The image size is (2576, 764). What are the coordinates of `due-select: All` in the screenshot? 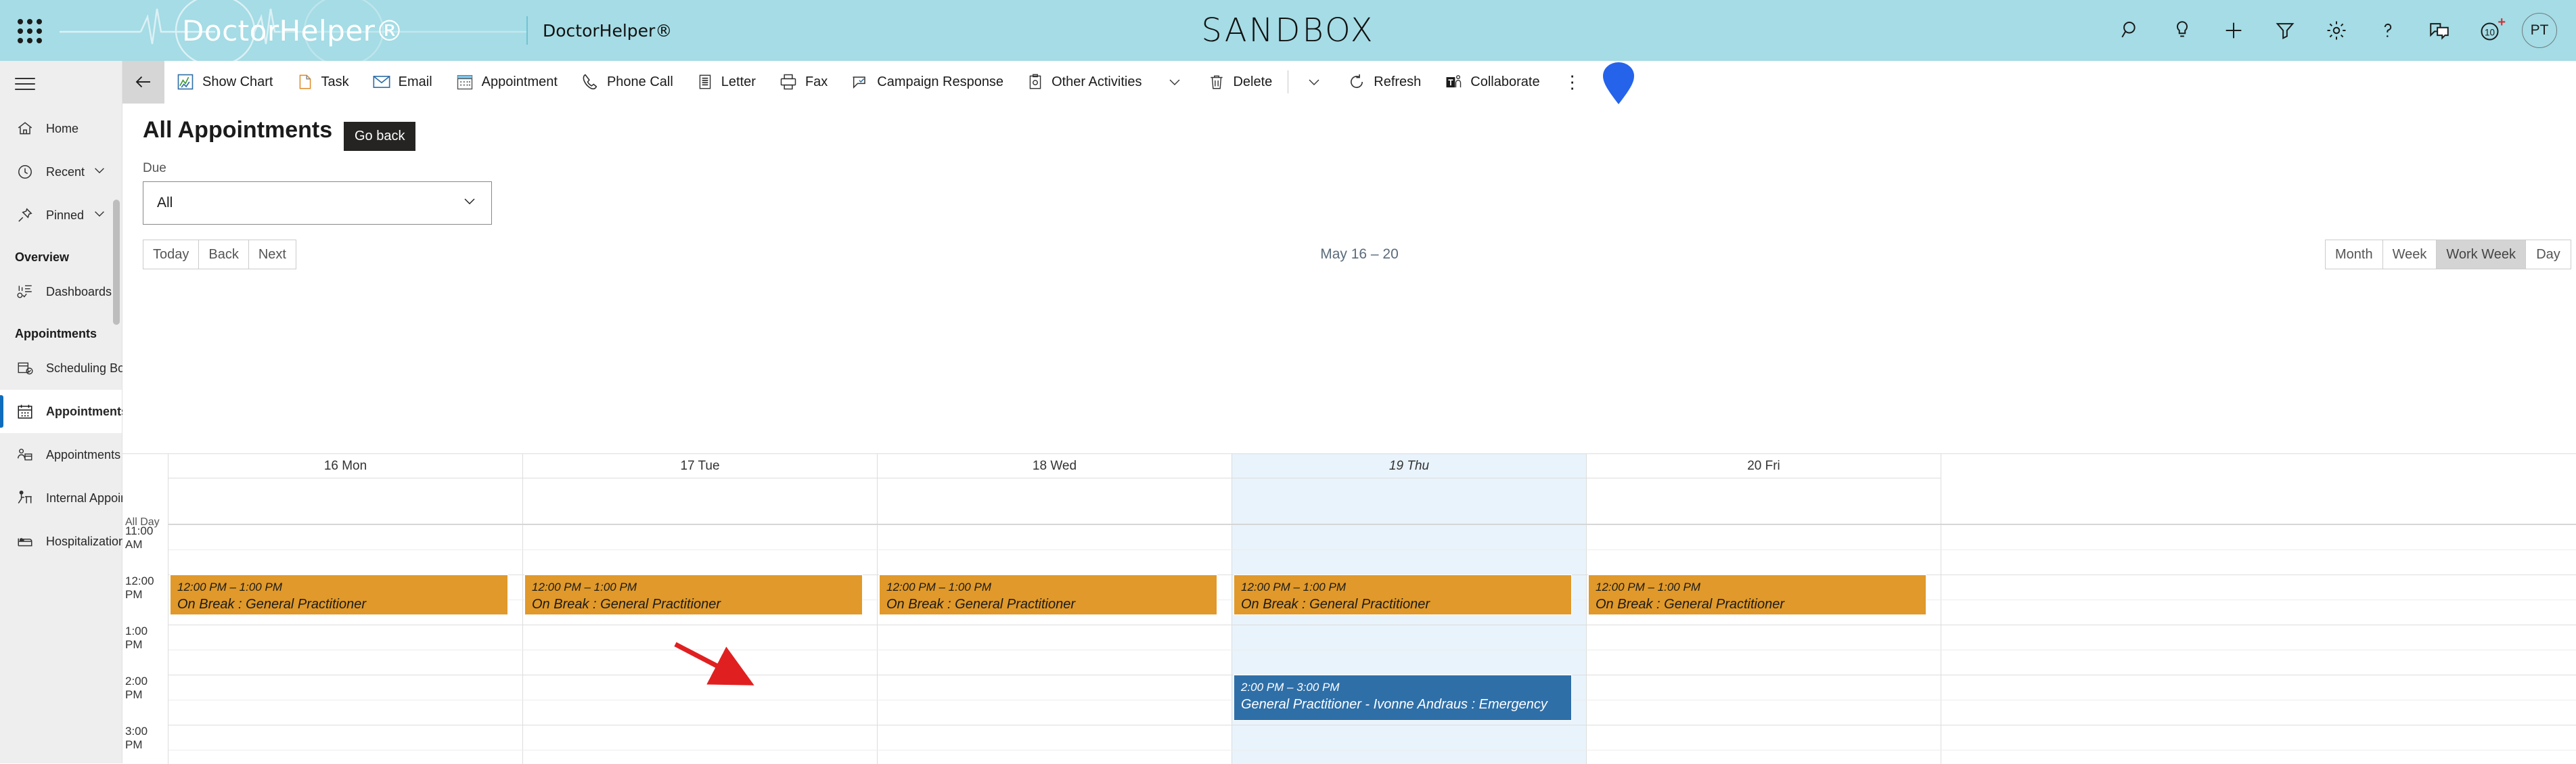 It's located at (317, 203).